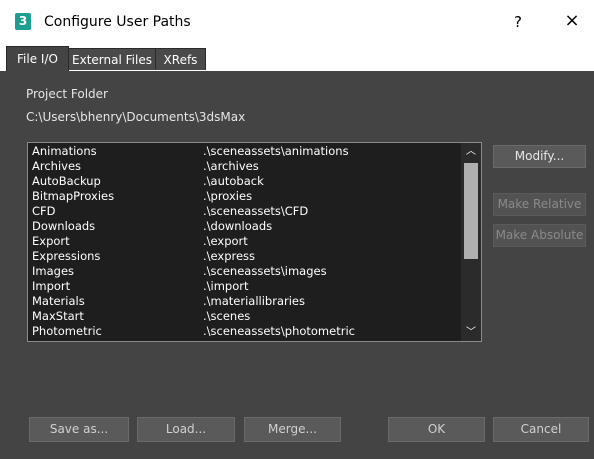  What do you see at coordinates (229, 256) in the screenshot?
I see `path-value: .\express` at bounding box center [229, 256].